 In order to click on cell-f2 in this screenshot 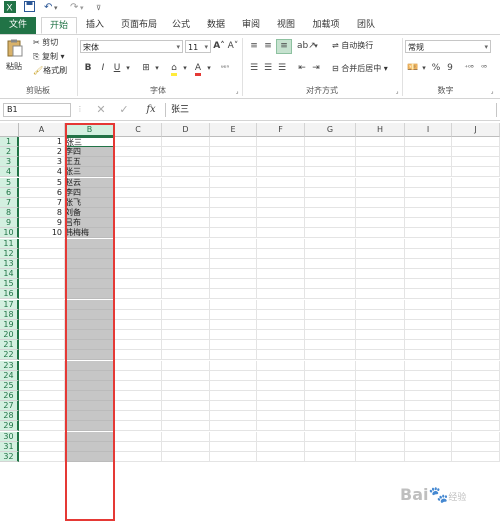, I will do `click(281, 152)`.